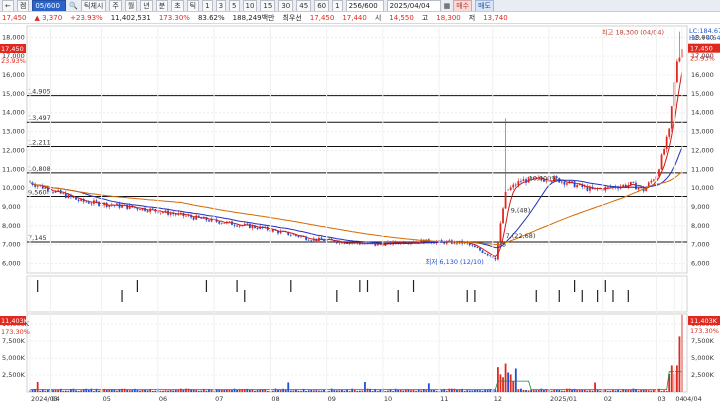  Describe the element at coordinates (702, 132) in the screenshot. I see `right-price-label: 13,000` at that location.